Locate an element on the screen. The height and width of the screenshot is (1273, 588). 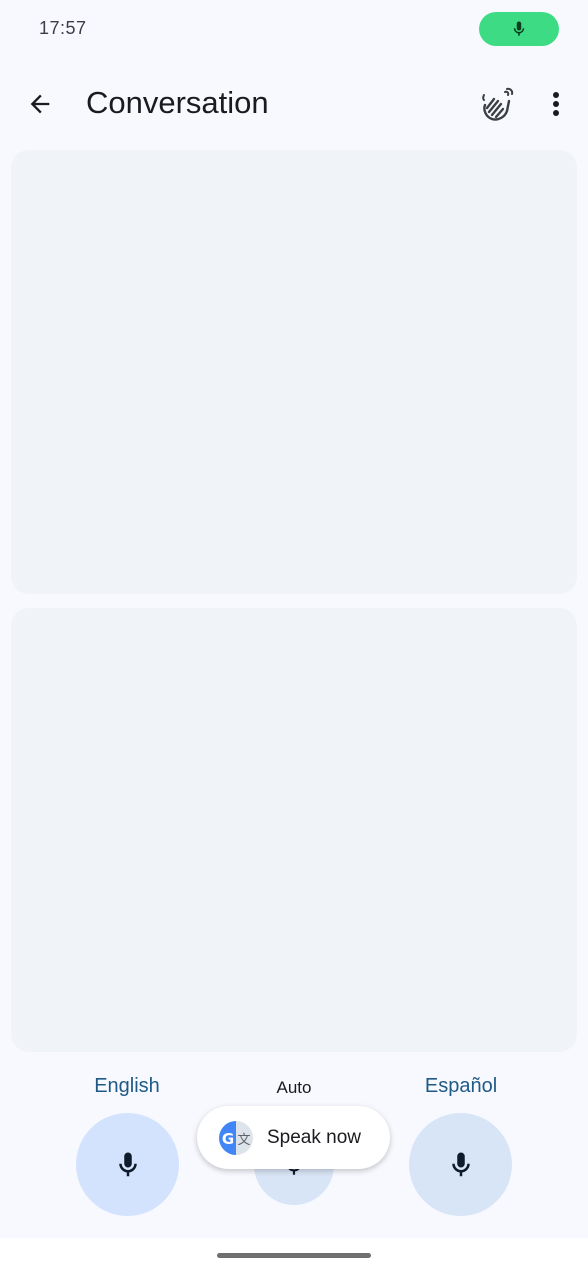
language-left-label: English is located at coordinates (127, 1086).